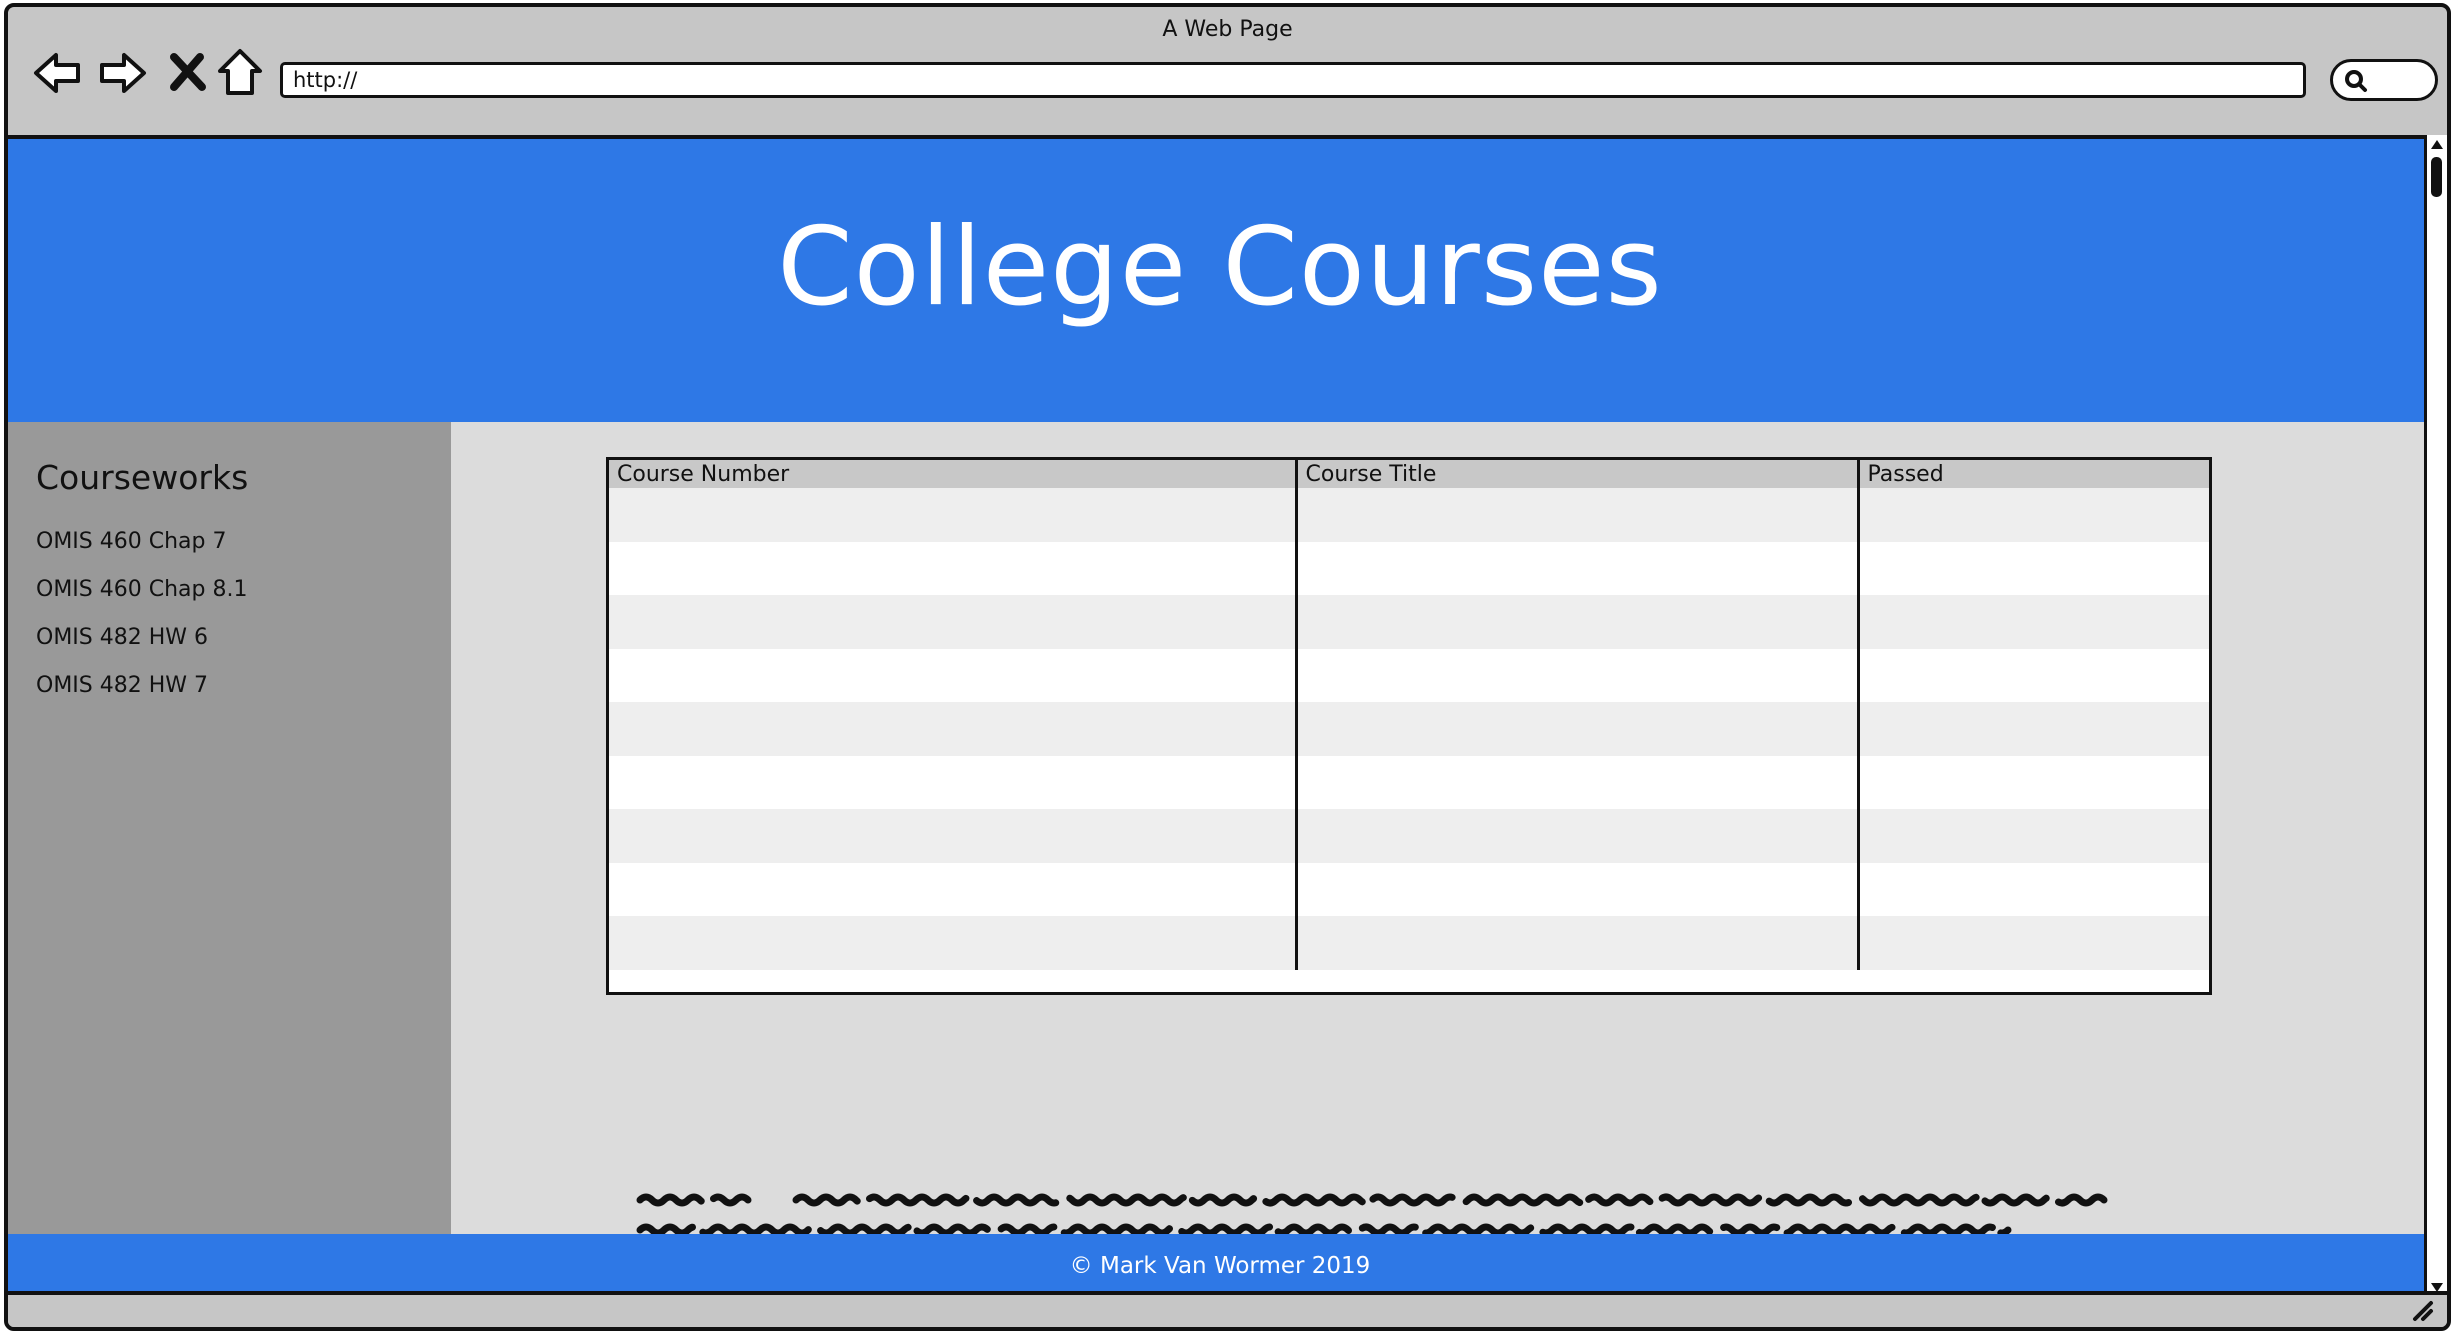 This screenshot has height=1334, width=2455. What do you see at coordinates (141, 551) in the screenshot?
I see `sidebar-item-omis-460-chap-7: OMIS 460 Chap 7` at bounding box center [141, 551].